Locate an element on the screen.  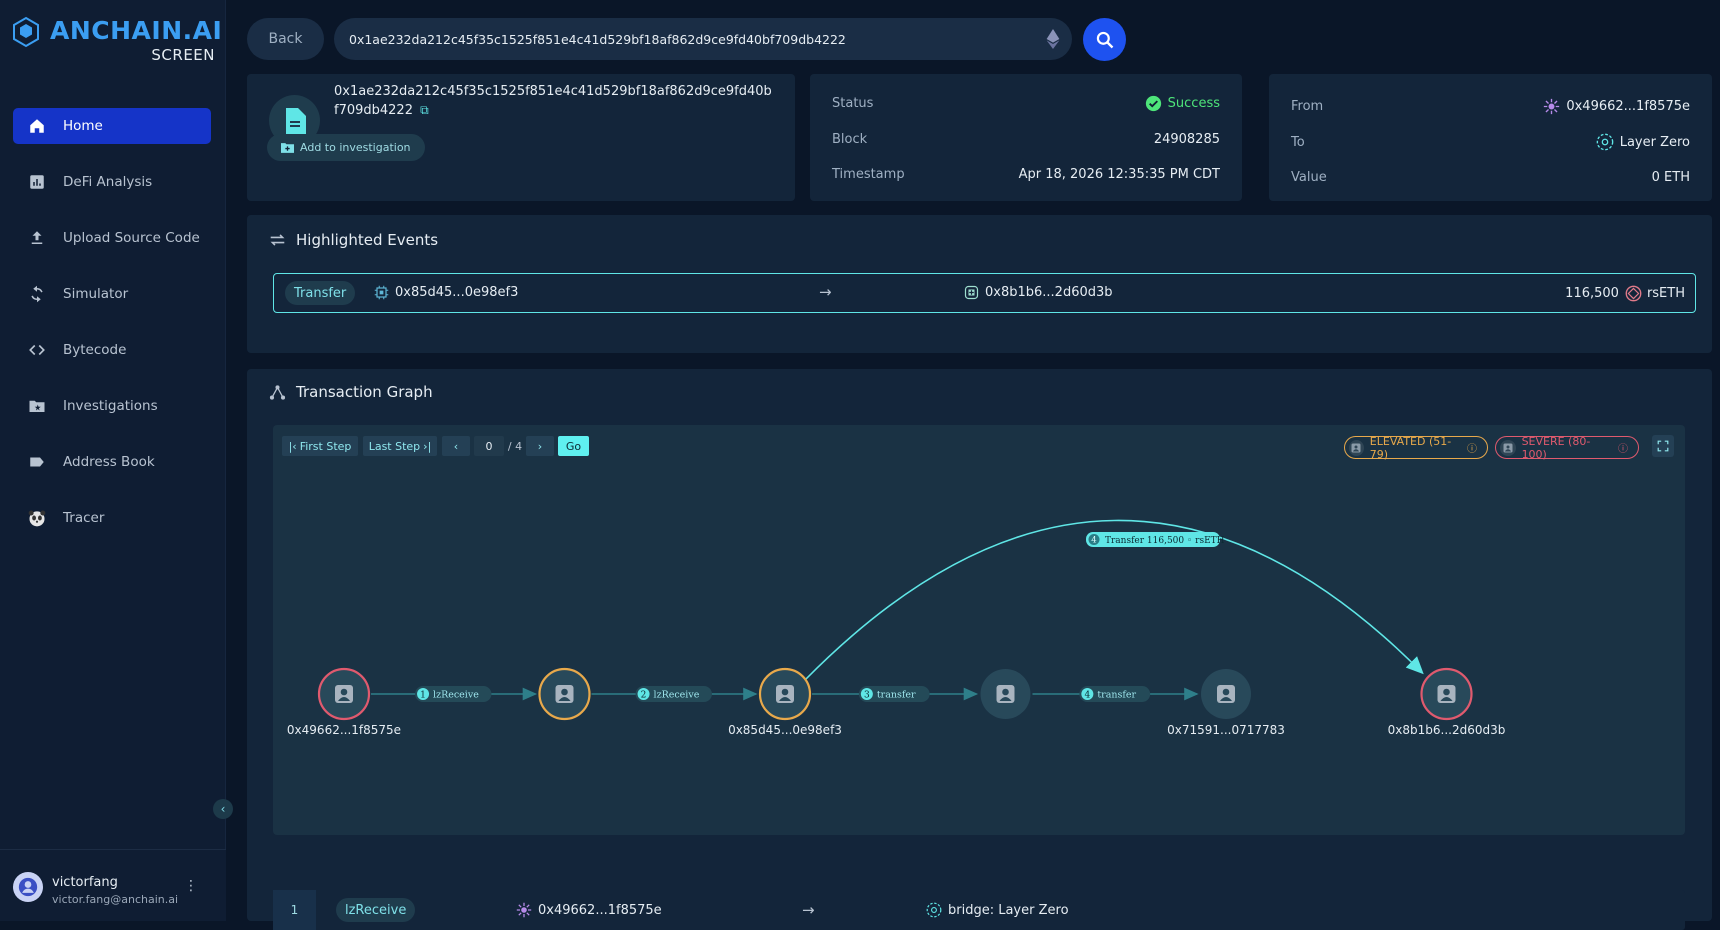
edge-label: 3 transfer is located at coordinates (894, 694).